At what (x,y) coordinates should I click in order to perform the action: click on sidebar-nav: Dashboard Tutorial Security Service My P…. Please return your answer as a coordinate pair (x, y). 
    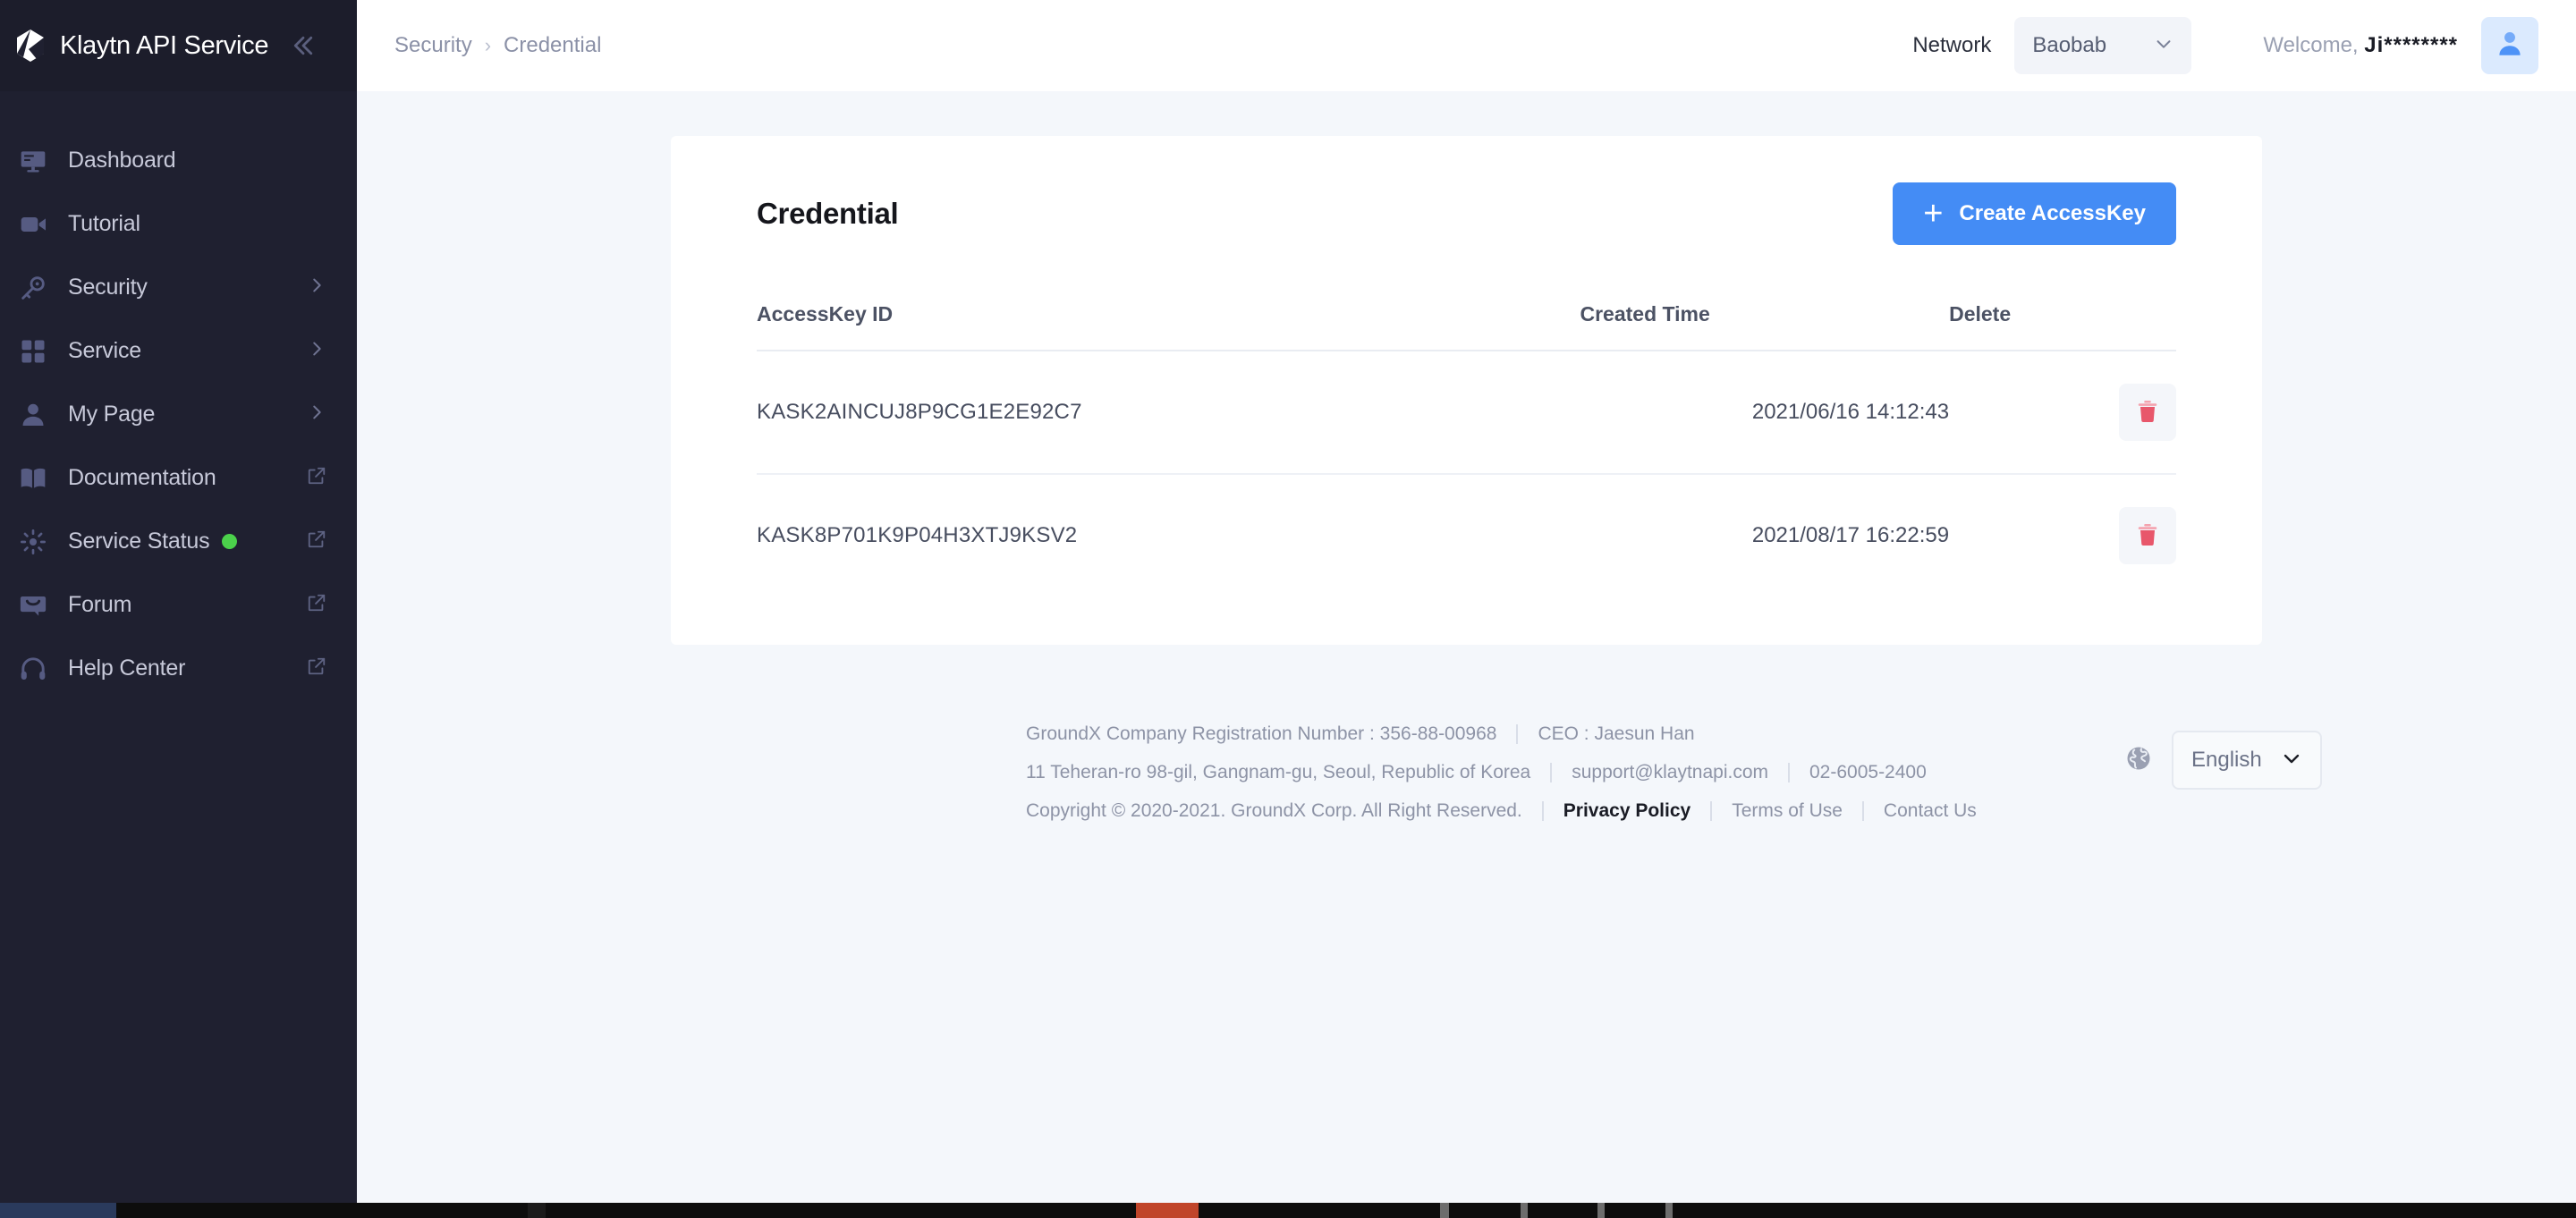
    Looking at the image, I should click on (178, 396).